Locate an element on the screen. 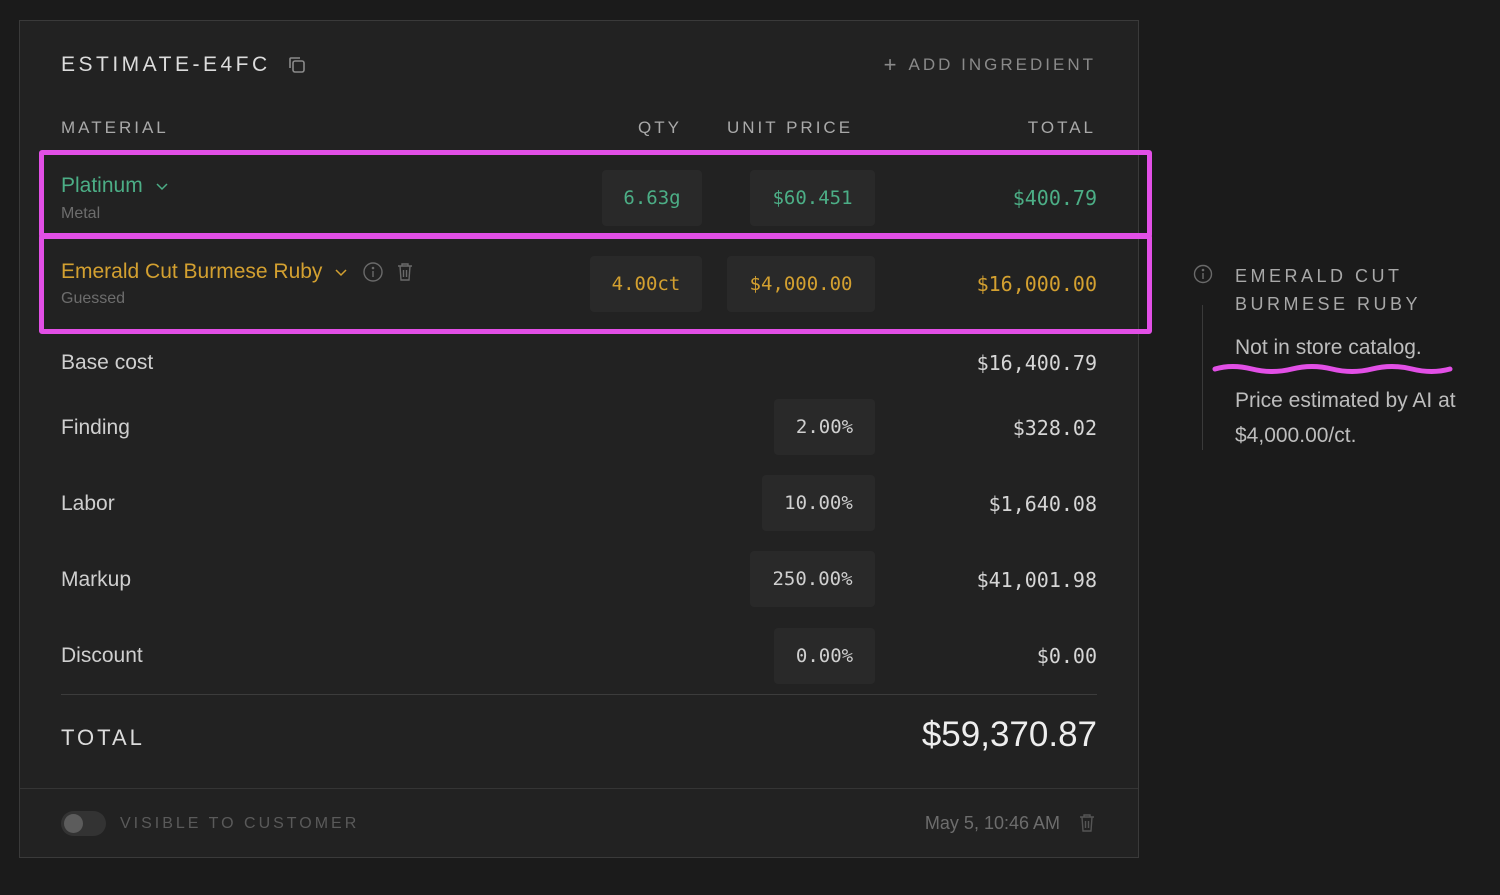  discount-percent-input: 0.00% is located at coordinates (824, 656).